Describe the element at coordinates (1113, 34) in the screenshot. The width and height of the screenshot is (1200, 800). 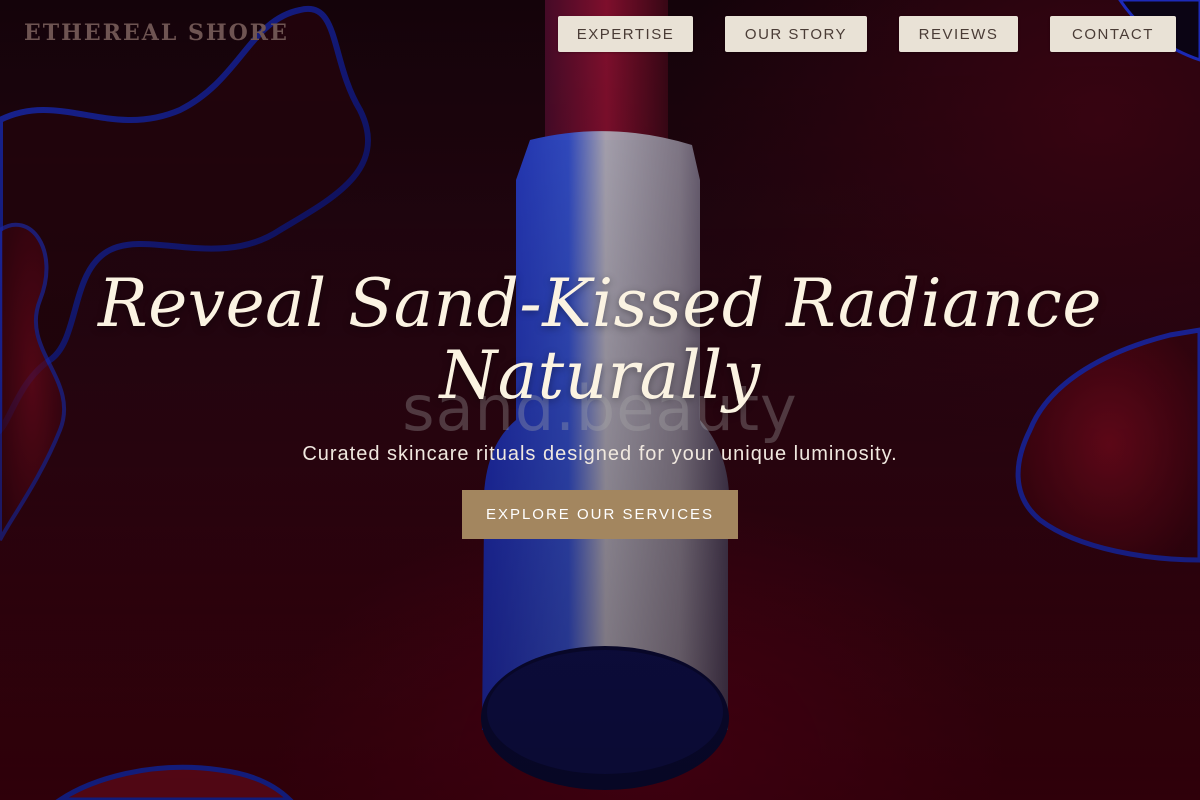
I see `nav-contact-button: CONTACT` at that location.